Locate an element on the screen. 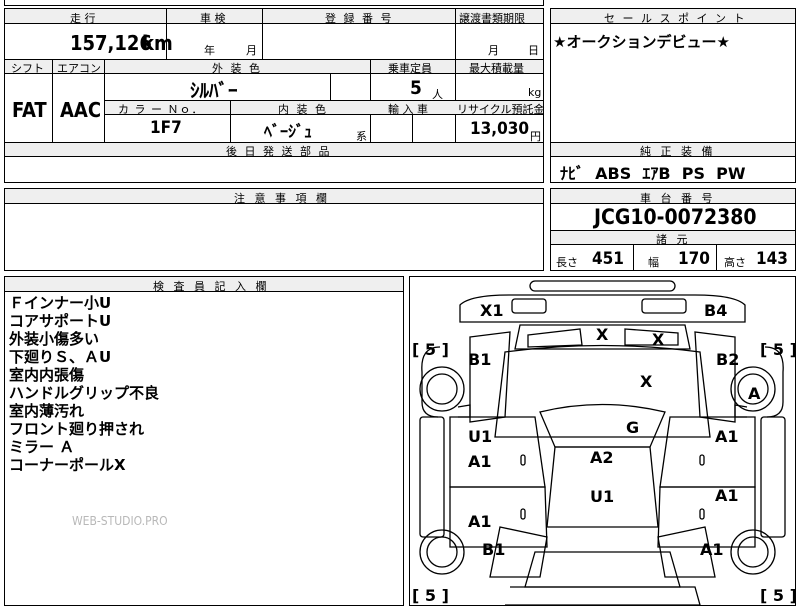 This screenshot has width=800, height=606. width-value: 170 is located at coordinates (694, 259).